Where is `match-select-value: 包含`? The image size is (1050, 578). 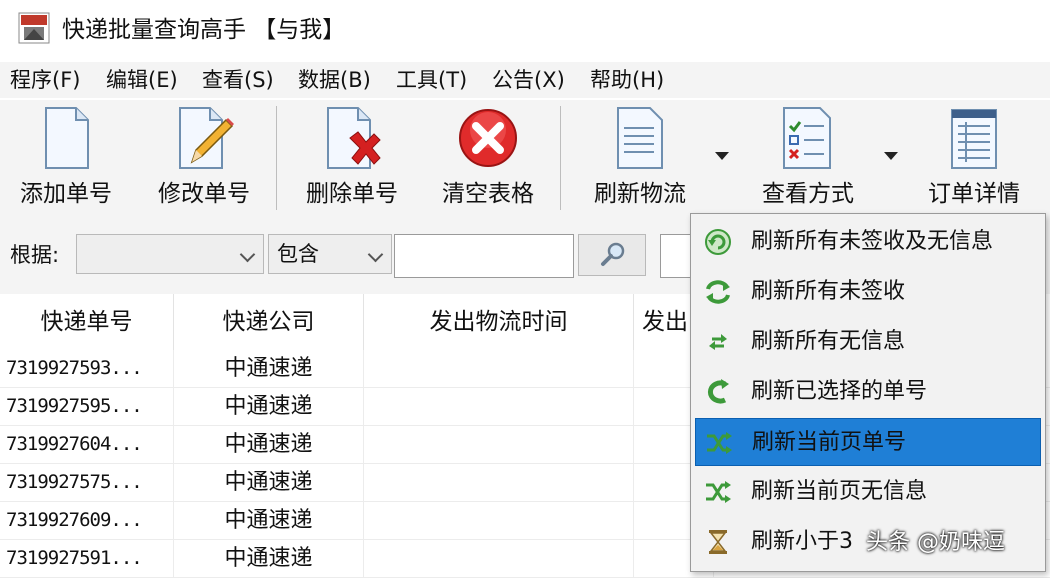
match-select-value: 包含 is located at coordinates (298, 254).